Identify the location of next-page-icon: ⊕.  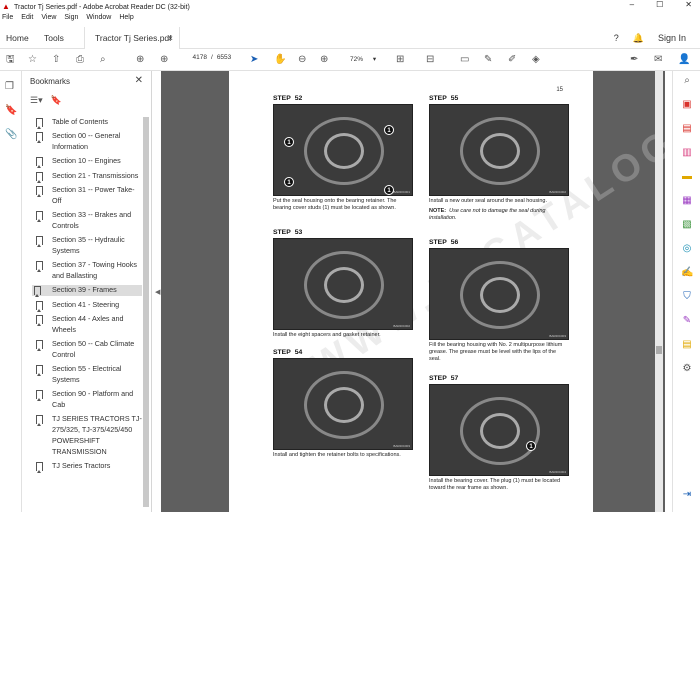
(164, 60).